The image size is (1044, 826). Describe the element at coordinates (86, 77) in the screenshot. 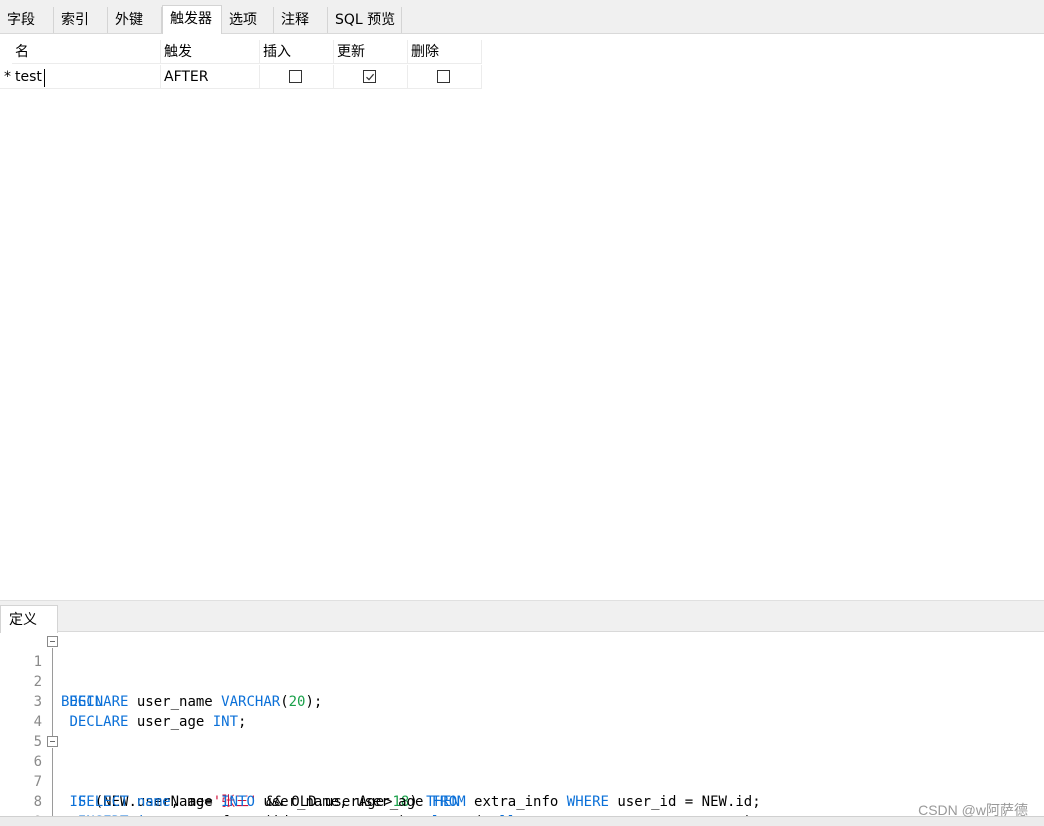

I see `trigger-name-field: test` at that location.